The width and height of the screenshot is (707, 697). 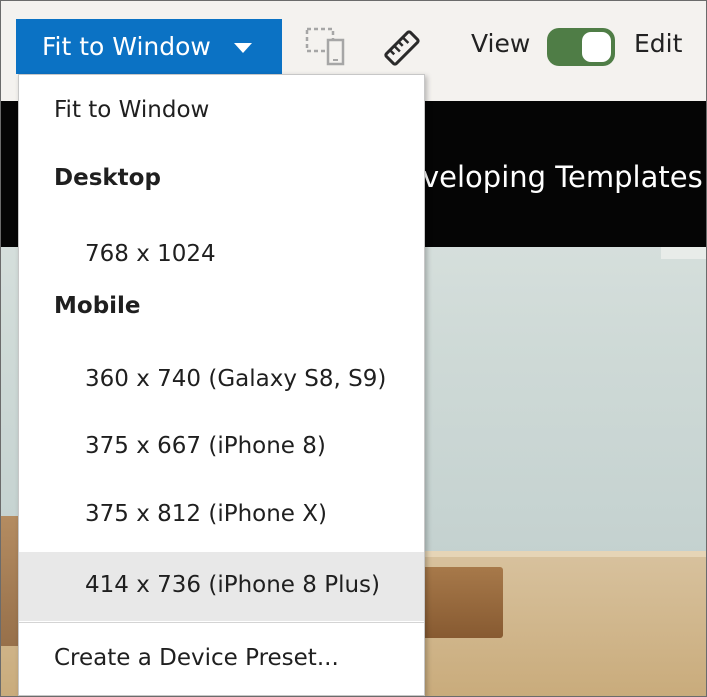 I want to click on menu-item-360x740: 360 x 740 (Galaxy S8, S9), so click(x=221, y=379).